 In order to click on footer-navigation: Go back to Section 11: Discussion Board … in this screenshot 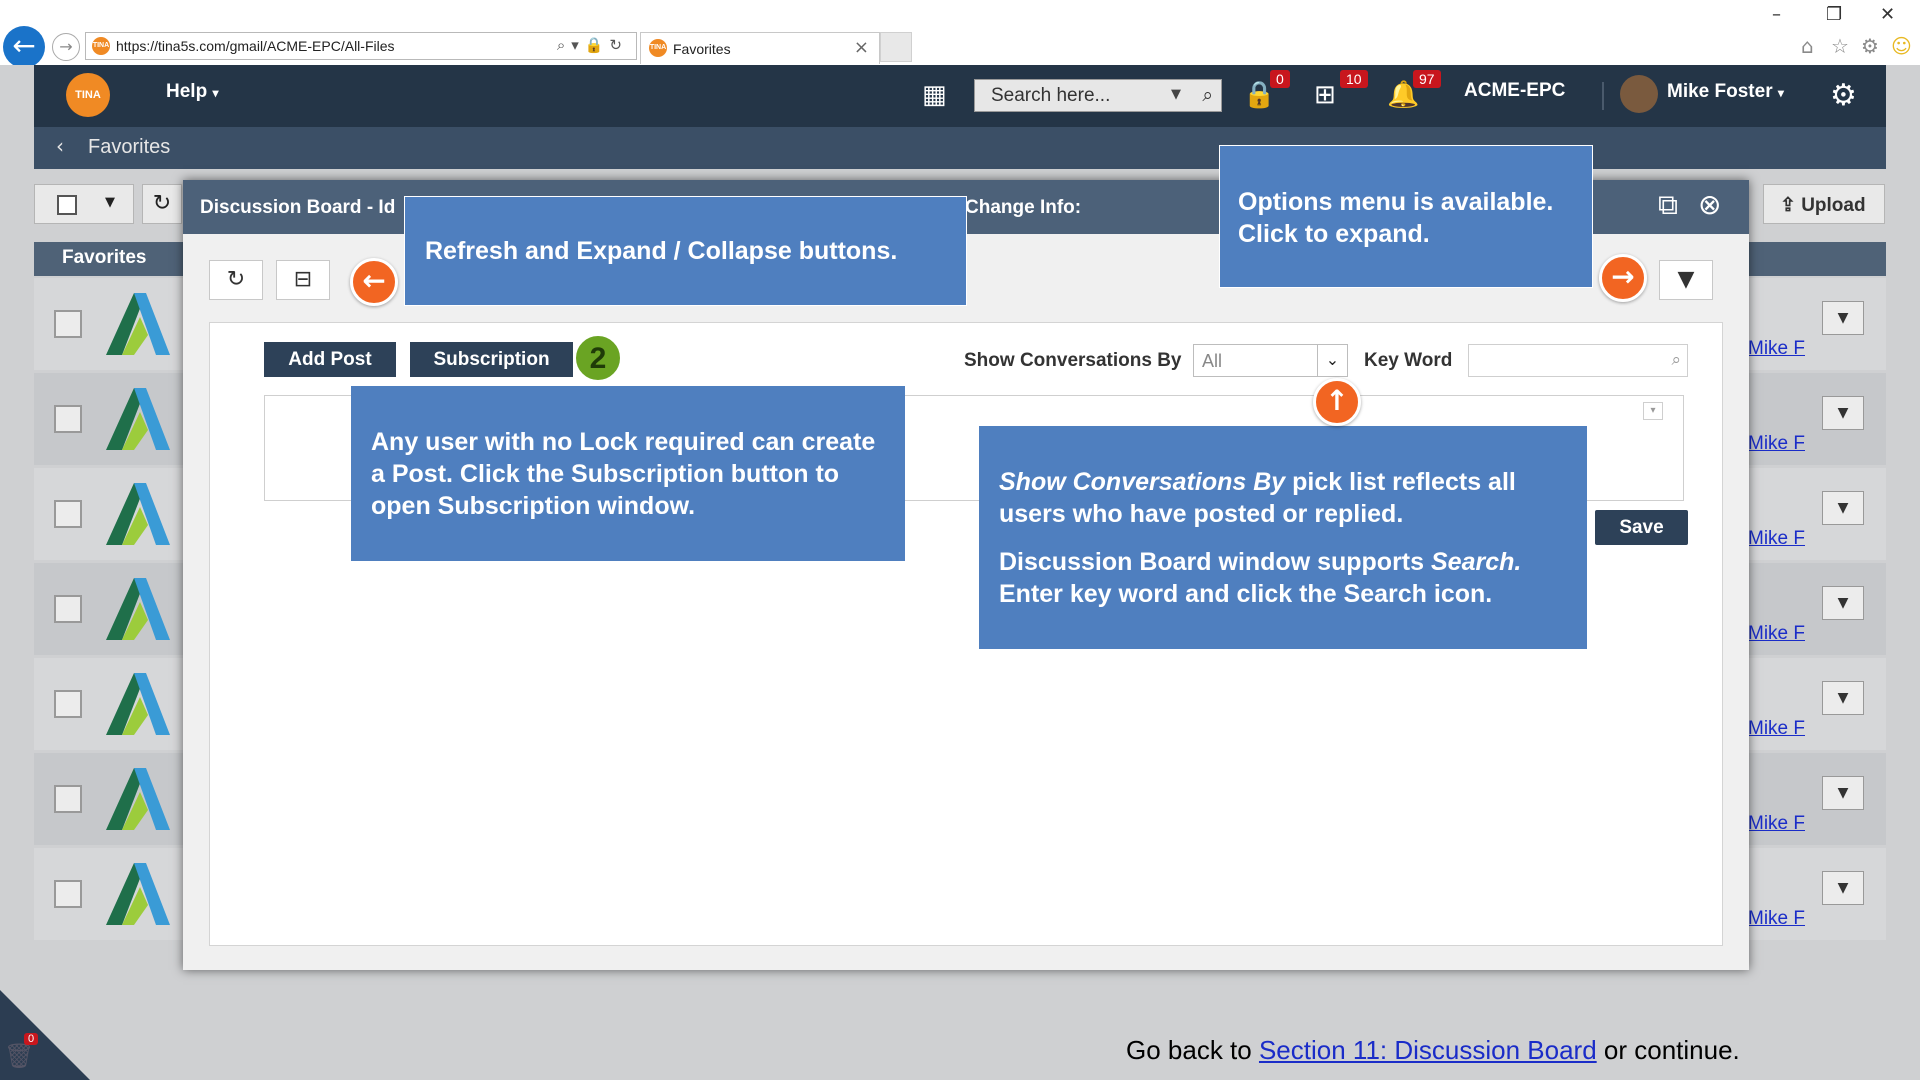, I will do `click(1433, 1050)`.